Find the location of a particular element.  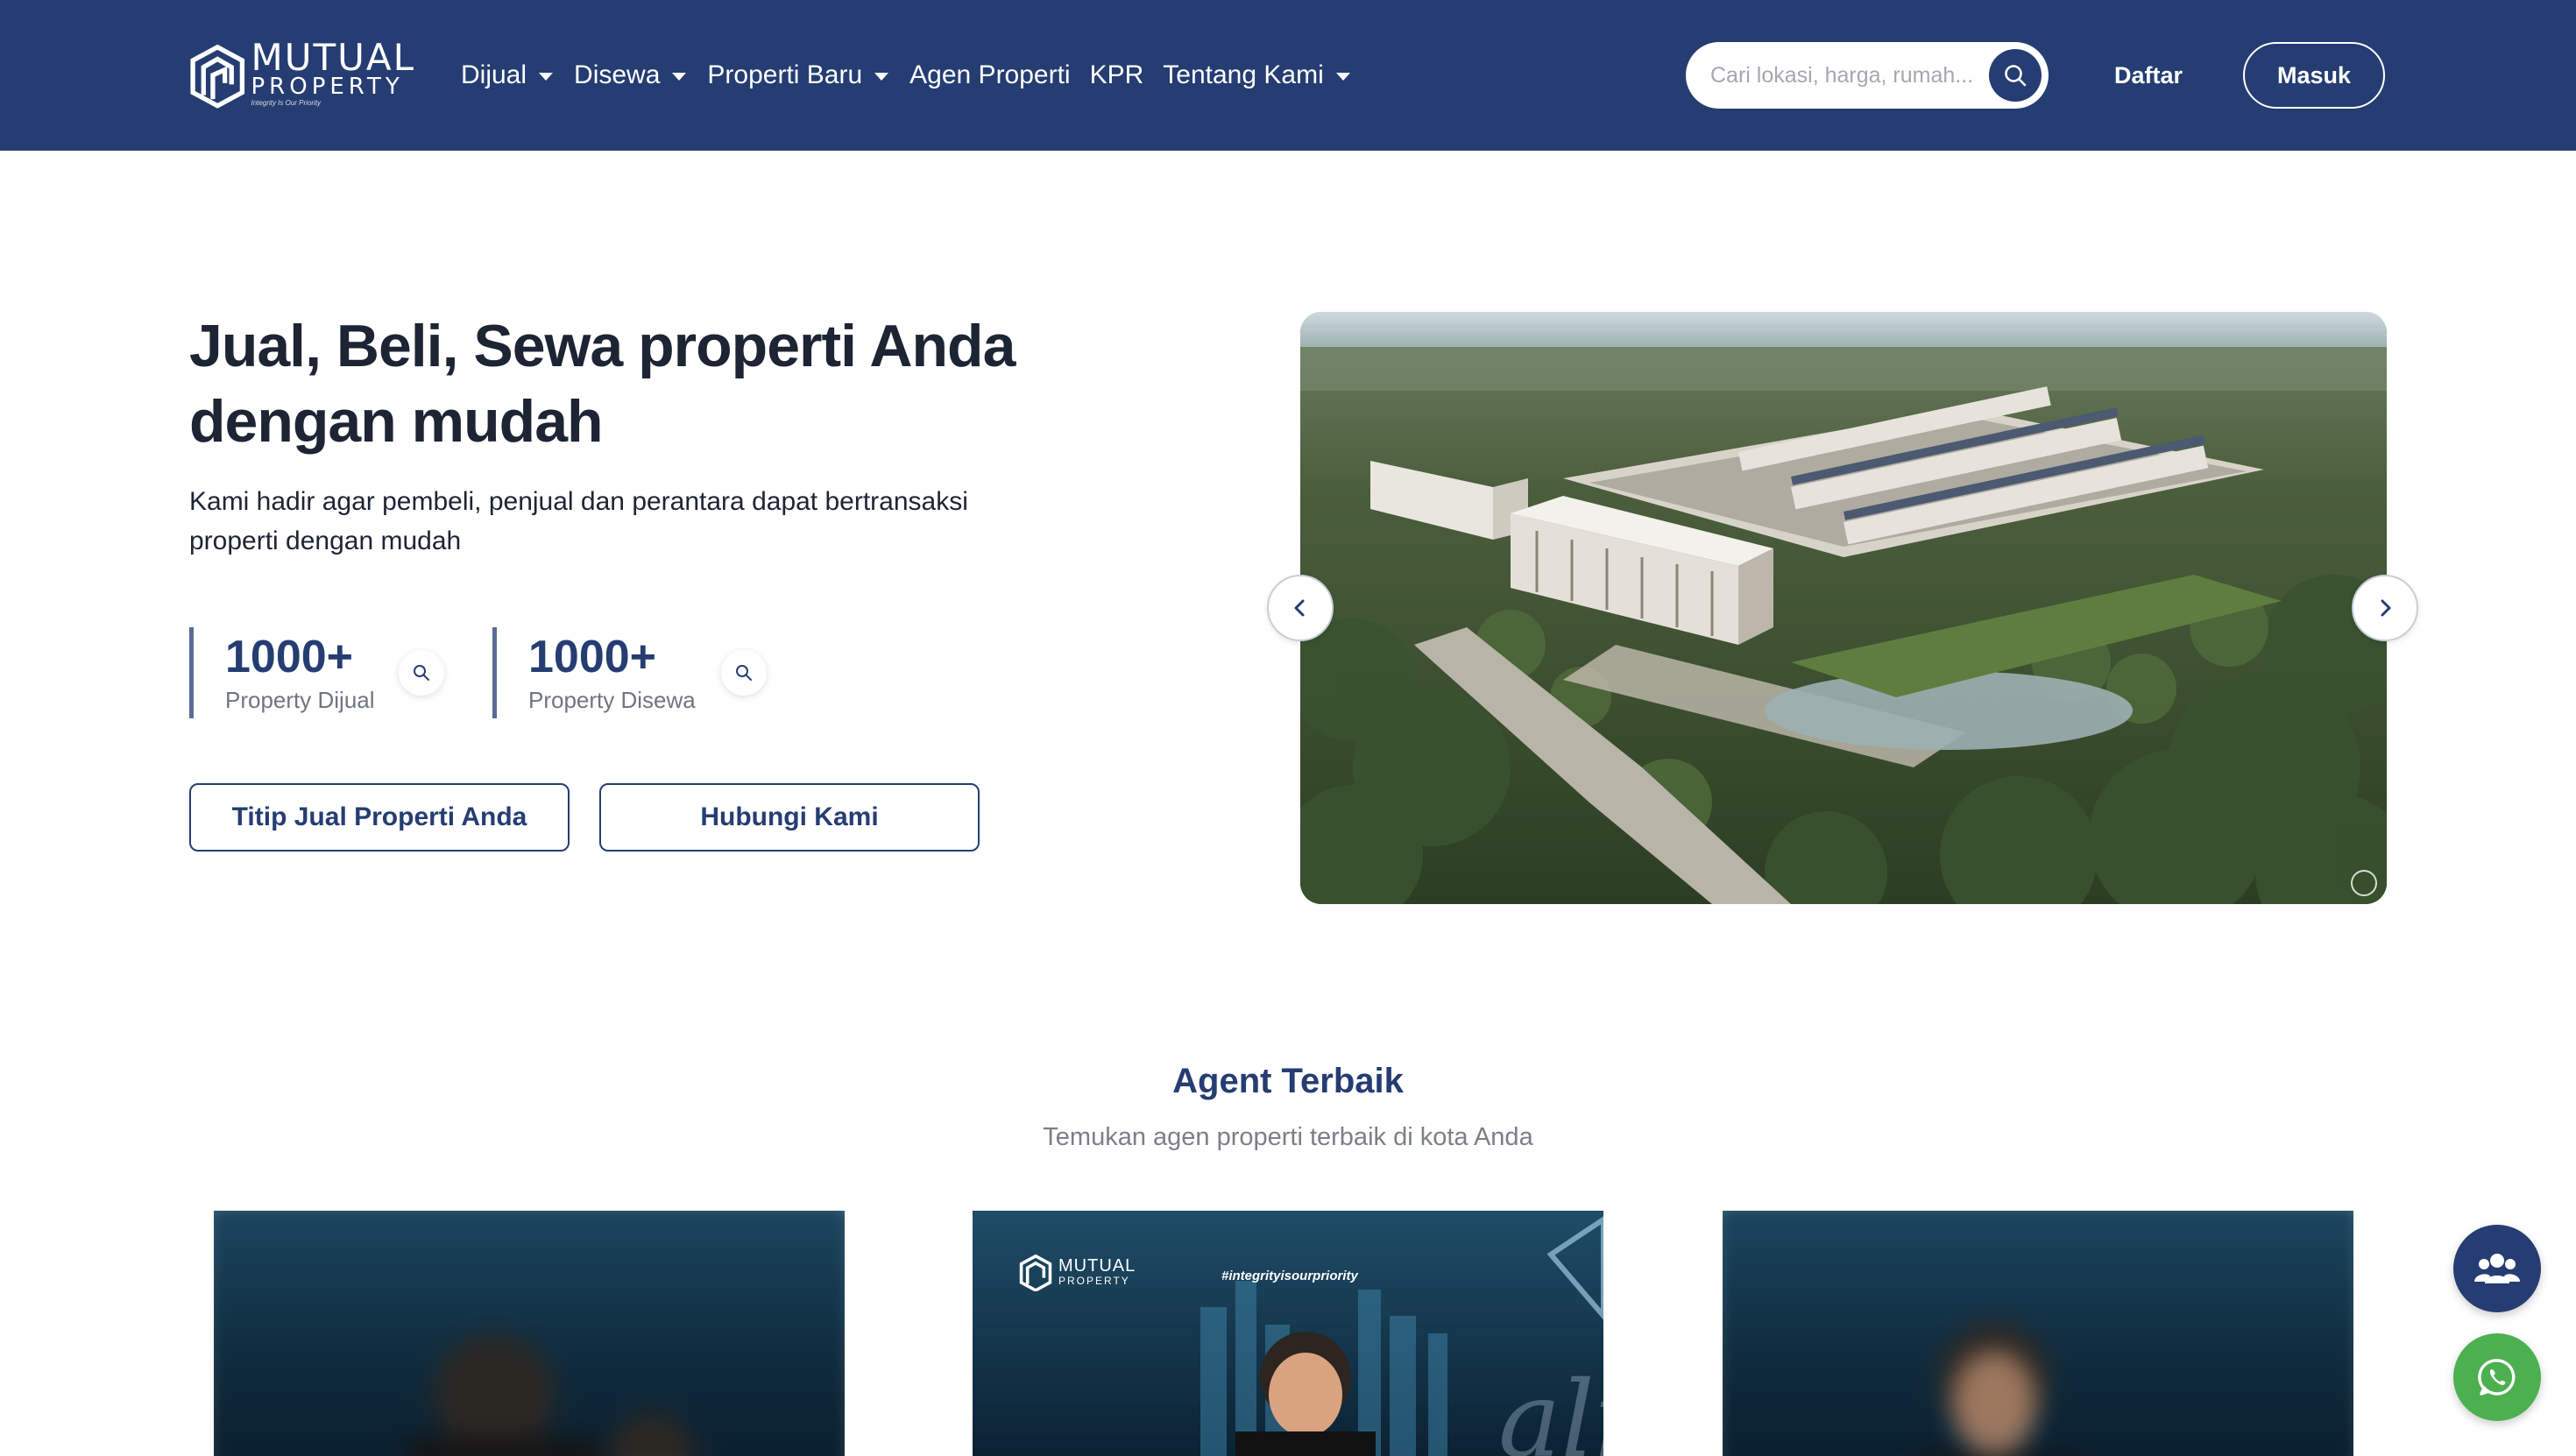

nav-label: Agen Properti is located at coordinates (990, 74).